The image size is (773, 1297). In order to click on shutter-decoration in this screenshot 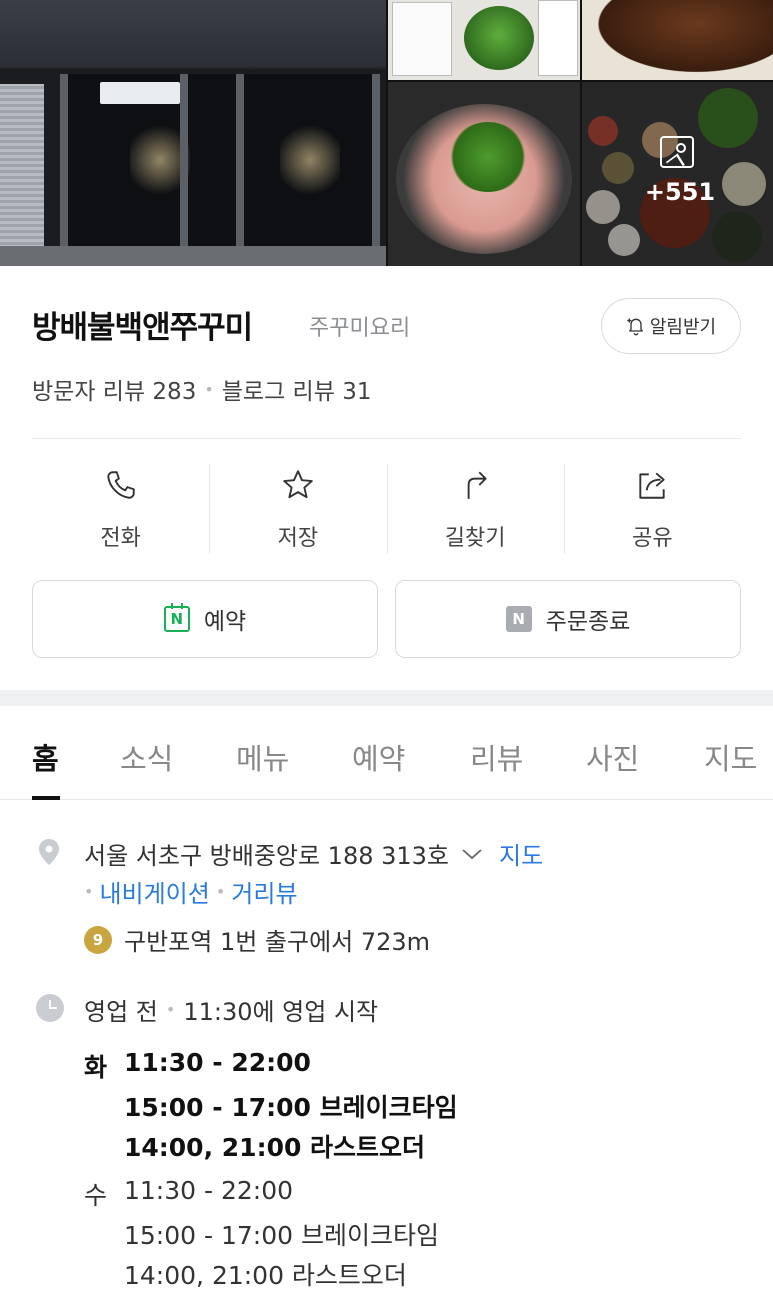, I will do `click(22, 175)`.